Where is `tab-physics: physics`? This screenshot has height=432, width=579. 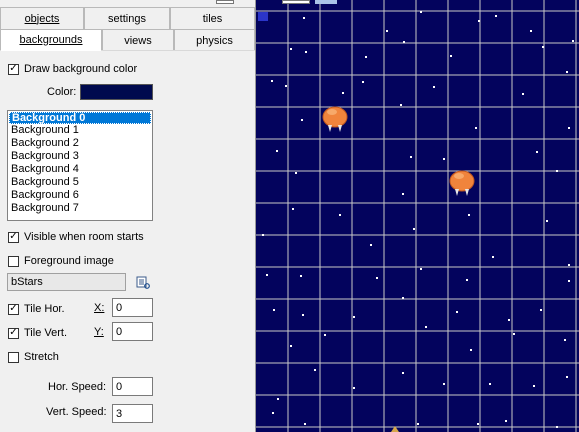
tab-physics: physics is located at coordinates (214, 40).